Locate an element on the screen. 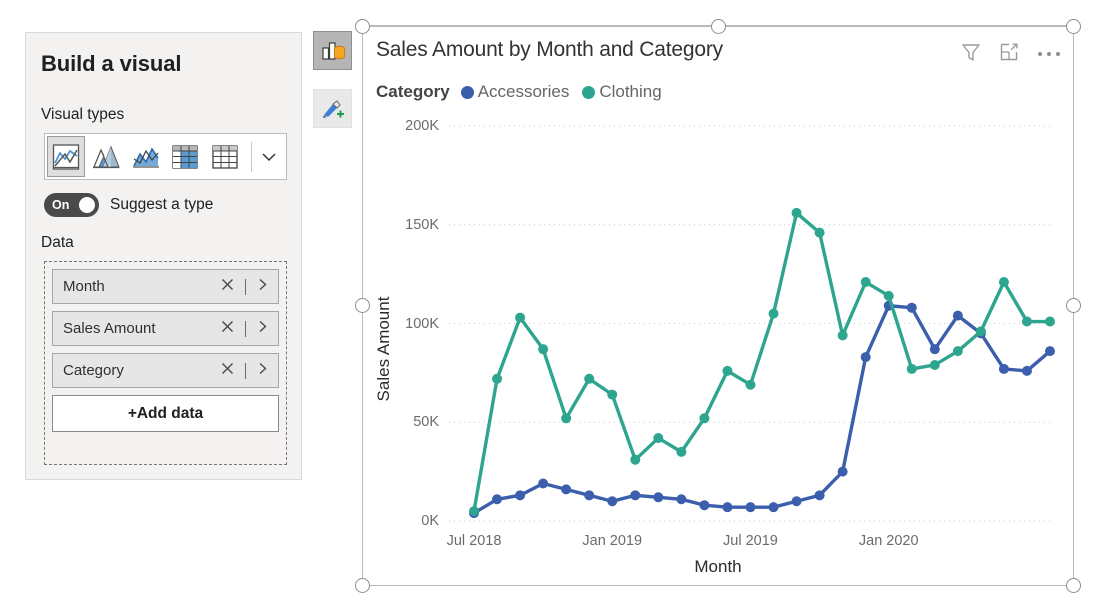  visual-types-gallery is located at coordinates (165, 156).